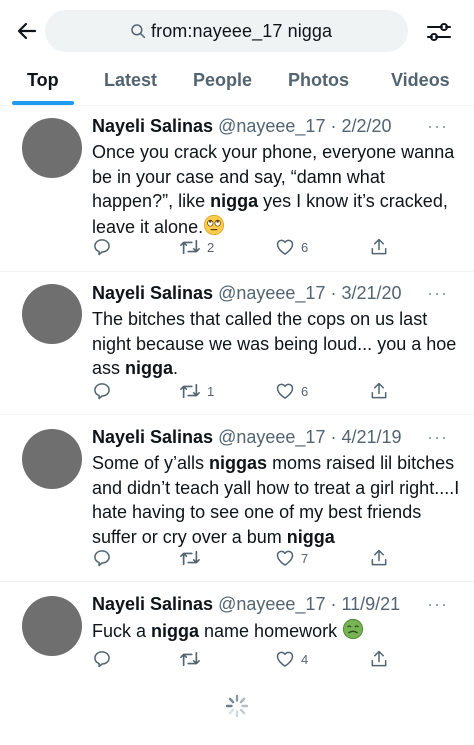 The width and height of the screenshot is (474, 745). I want to click on tab-latest: Latest, so click(130, 80).